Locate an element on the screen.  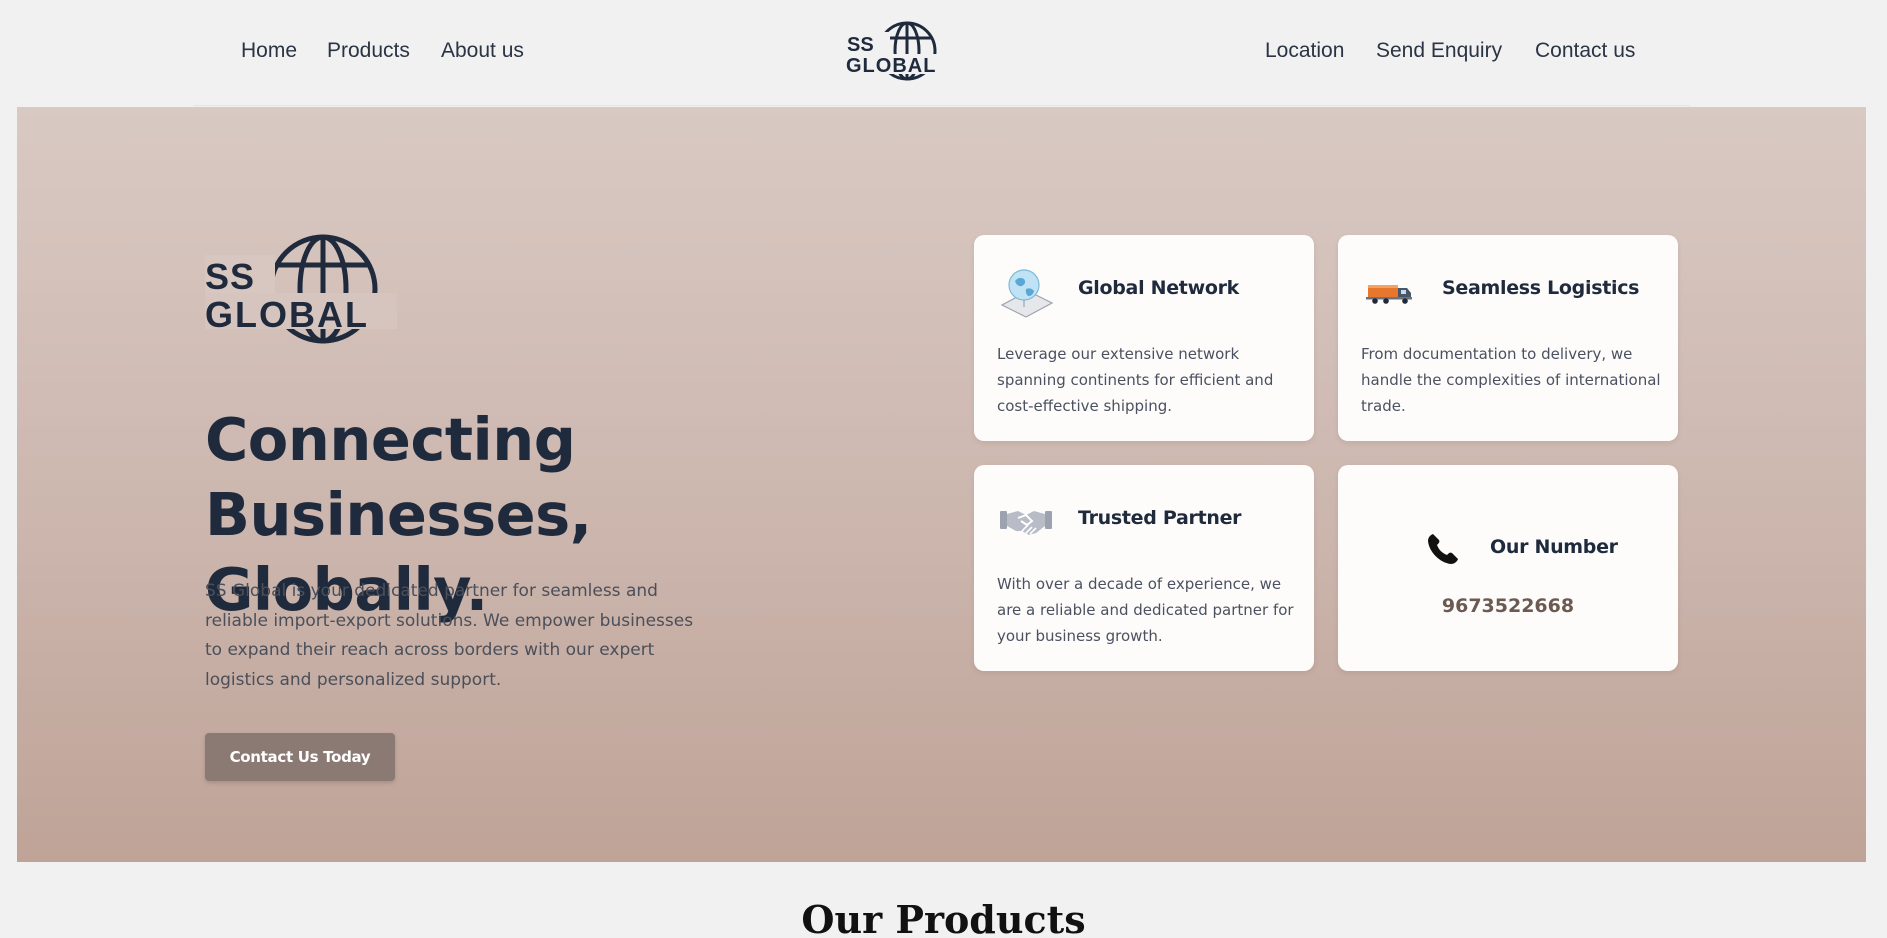
hero-title-line-1: Connecting Businesses, is located at coordinates (398, 477).